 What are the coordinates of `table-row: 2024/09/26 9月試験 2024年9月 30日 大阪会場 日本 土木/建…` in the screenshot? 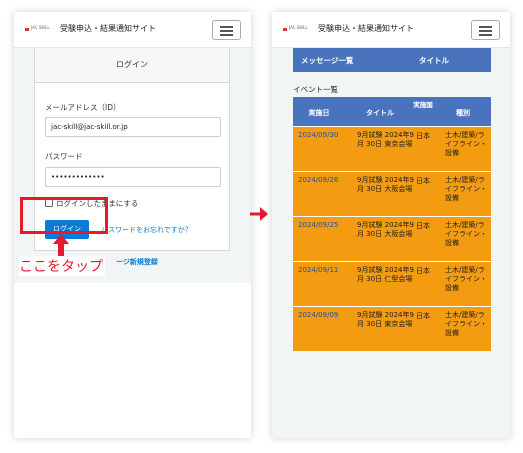 It's located at (392, 193).